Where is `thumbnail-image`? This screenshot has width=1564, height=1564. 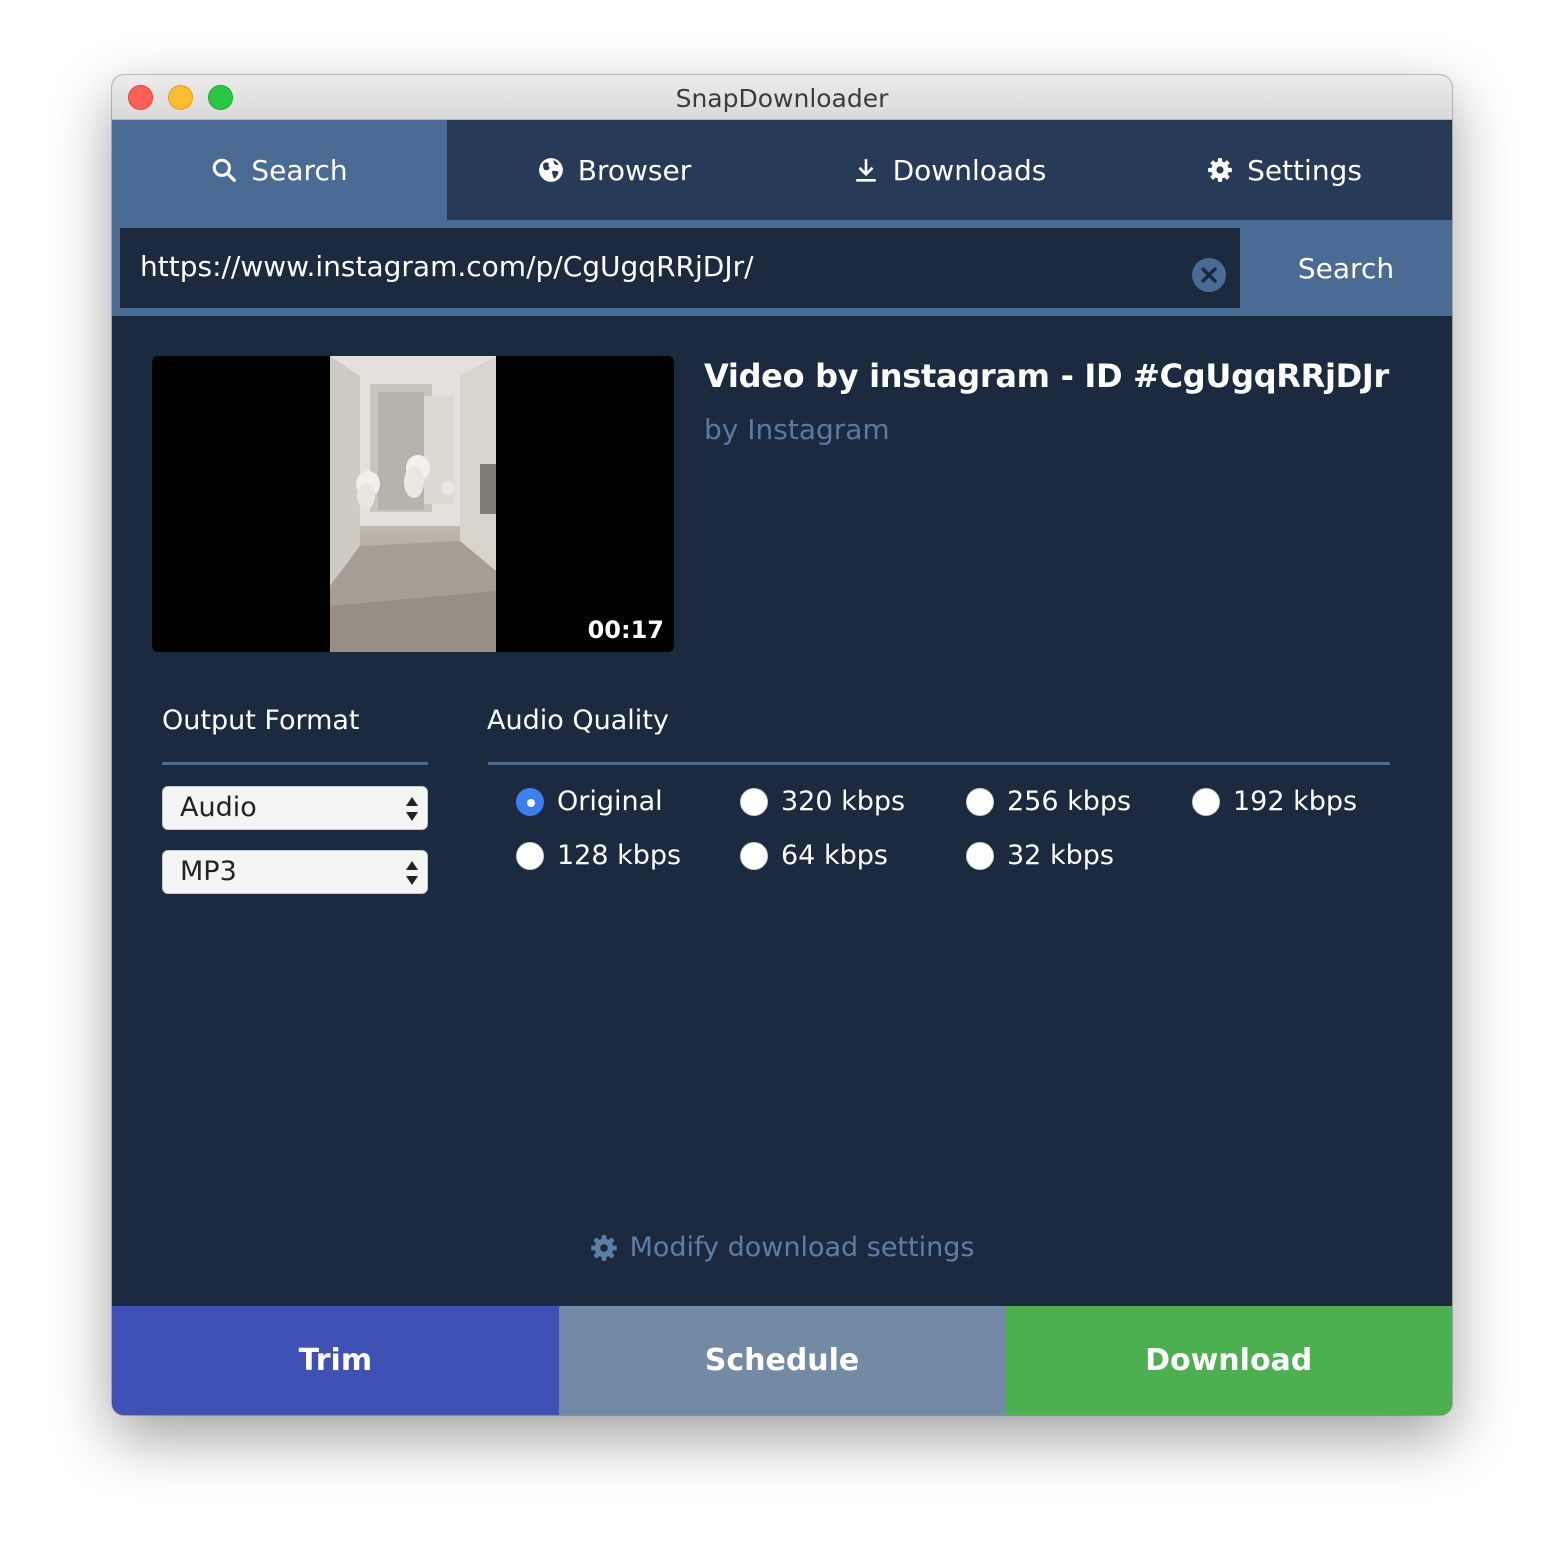 thumbnail-image is located at coordinates (413, 504).